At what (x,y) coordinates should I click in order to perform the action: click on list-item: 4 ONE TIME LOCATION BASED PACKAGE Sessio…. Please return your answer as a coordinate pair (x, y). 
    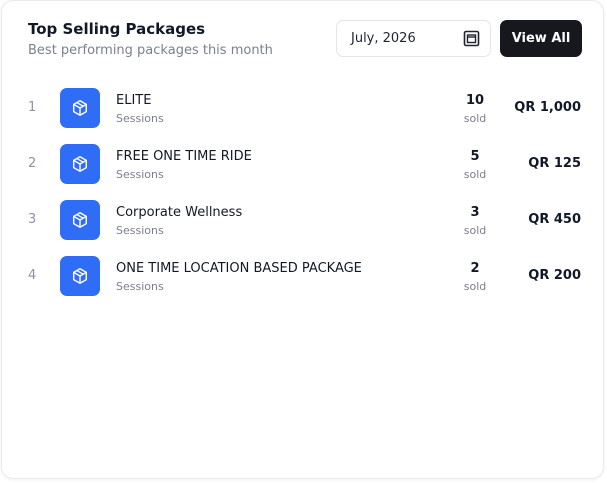
    Looking at the image, I should click on (303, 283).